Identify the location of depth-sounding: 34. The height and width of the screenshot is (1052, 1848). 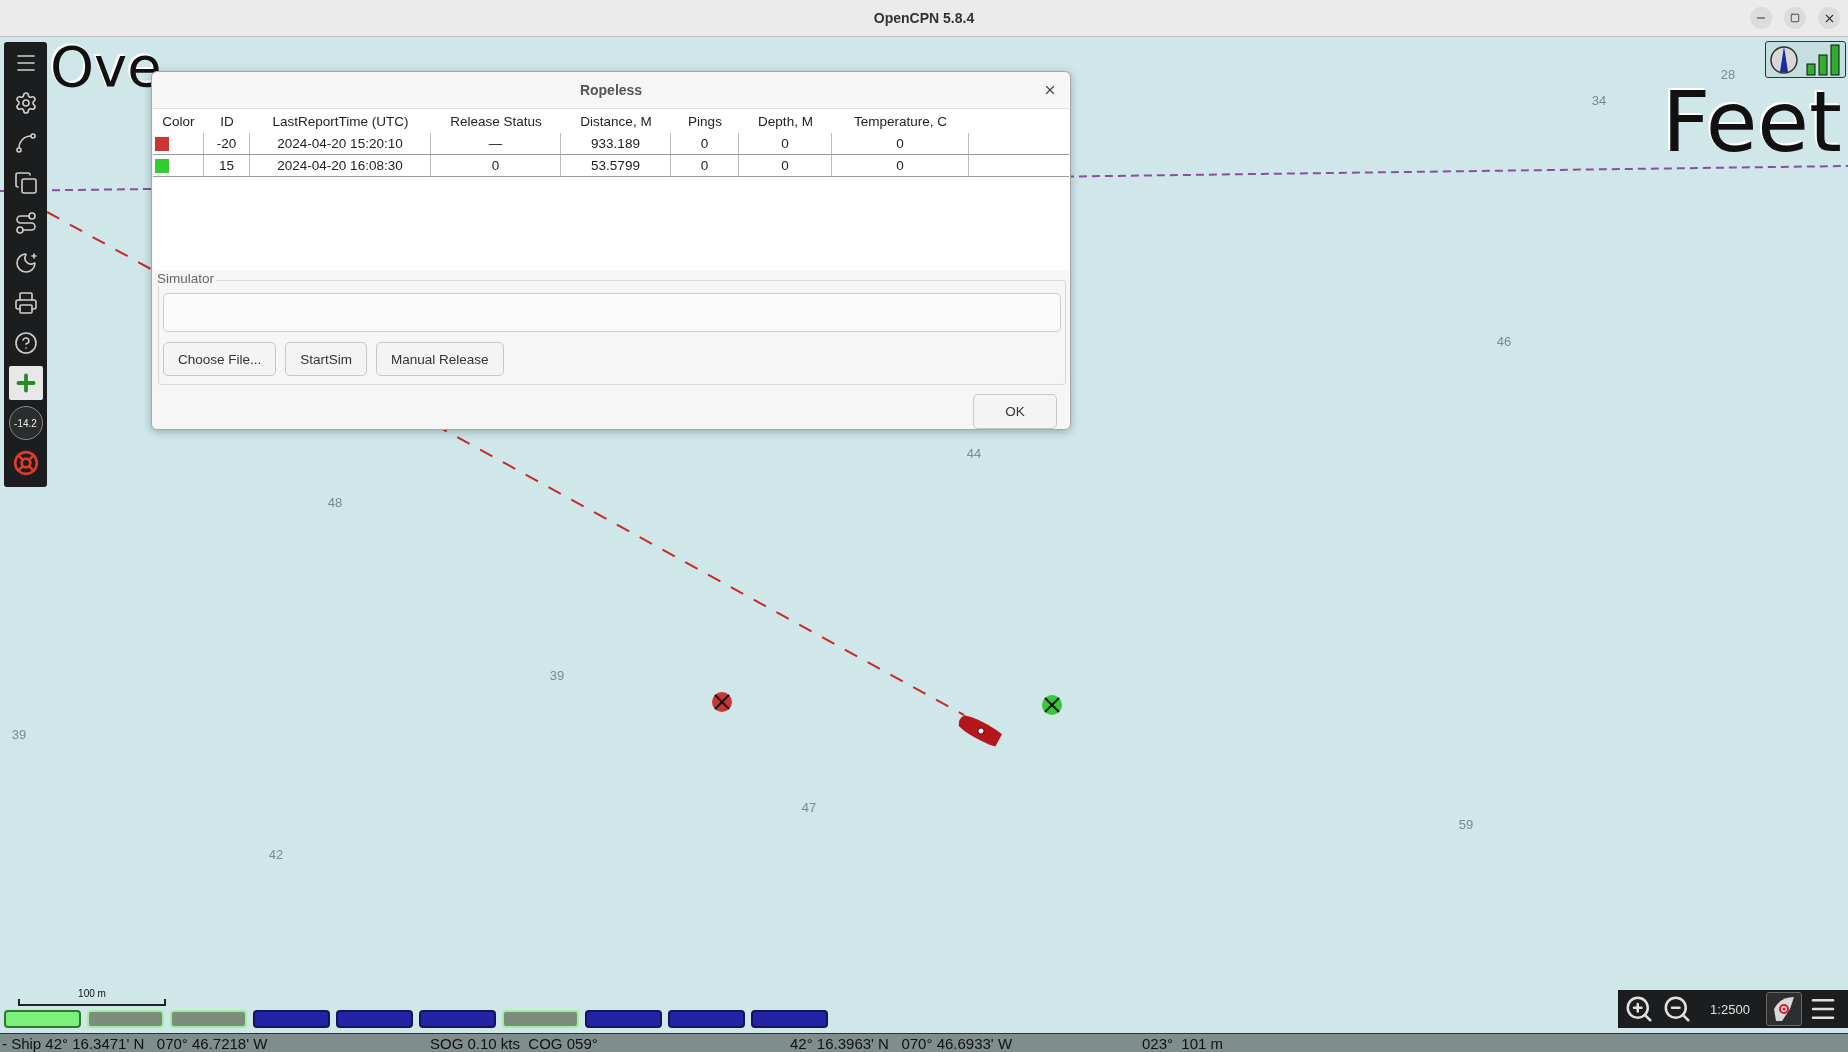
(1599, 100).